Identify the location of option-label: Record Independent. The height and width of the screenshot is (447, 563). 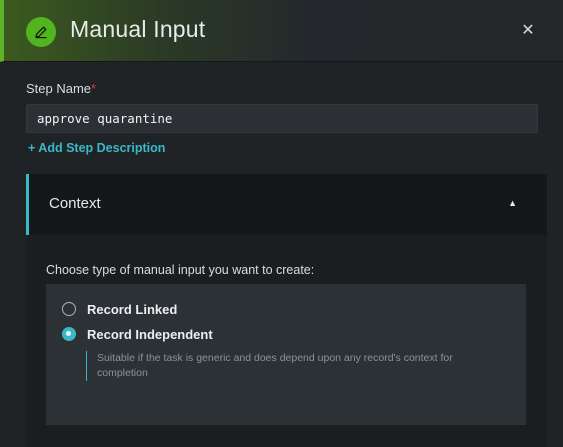
(150, 334).